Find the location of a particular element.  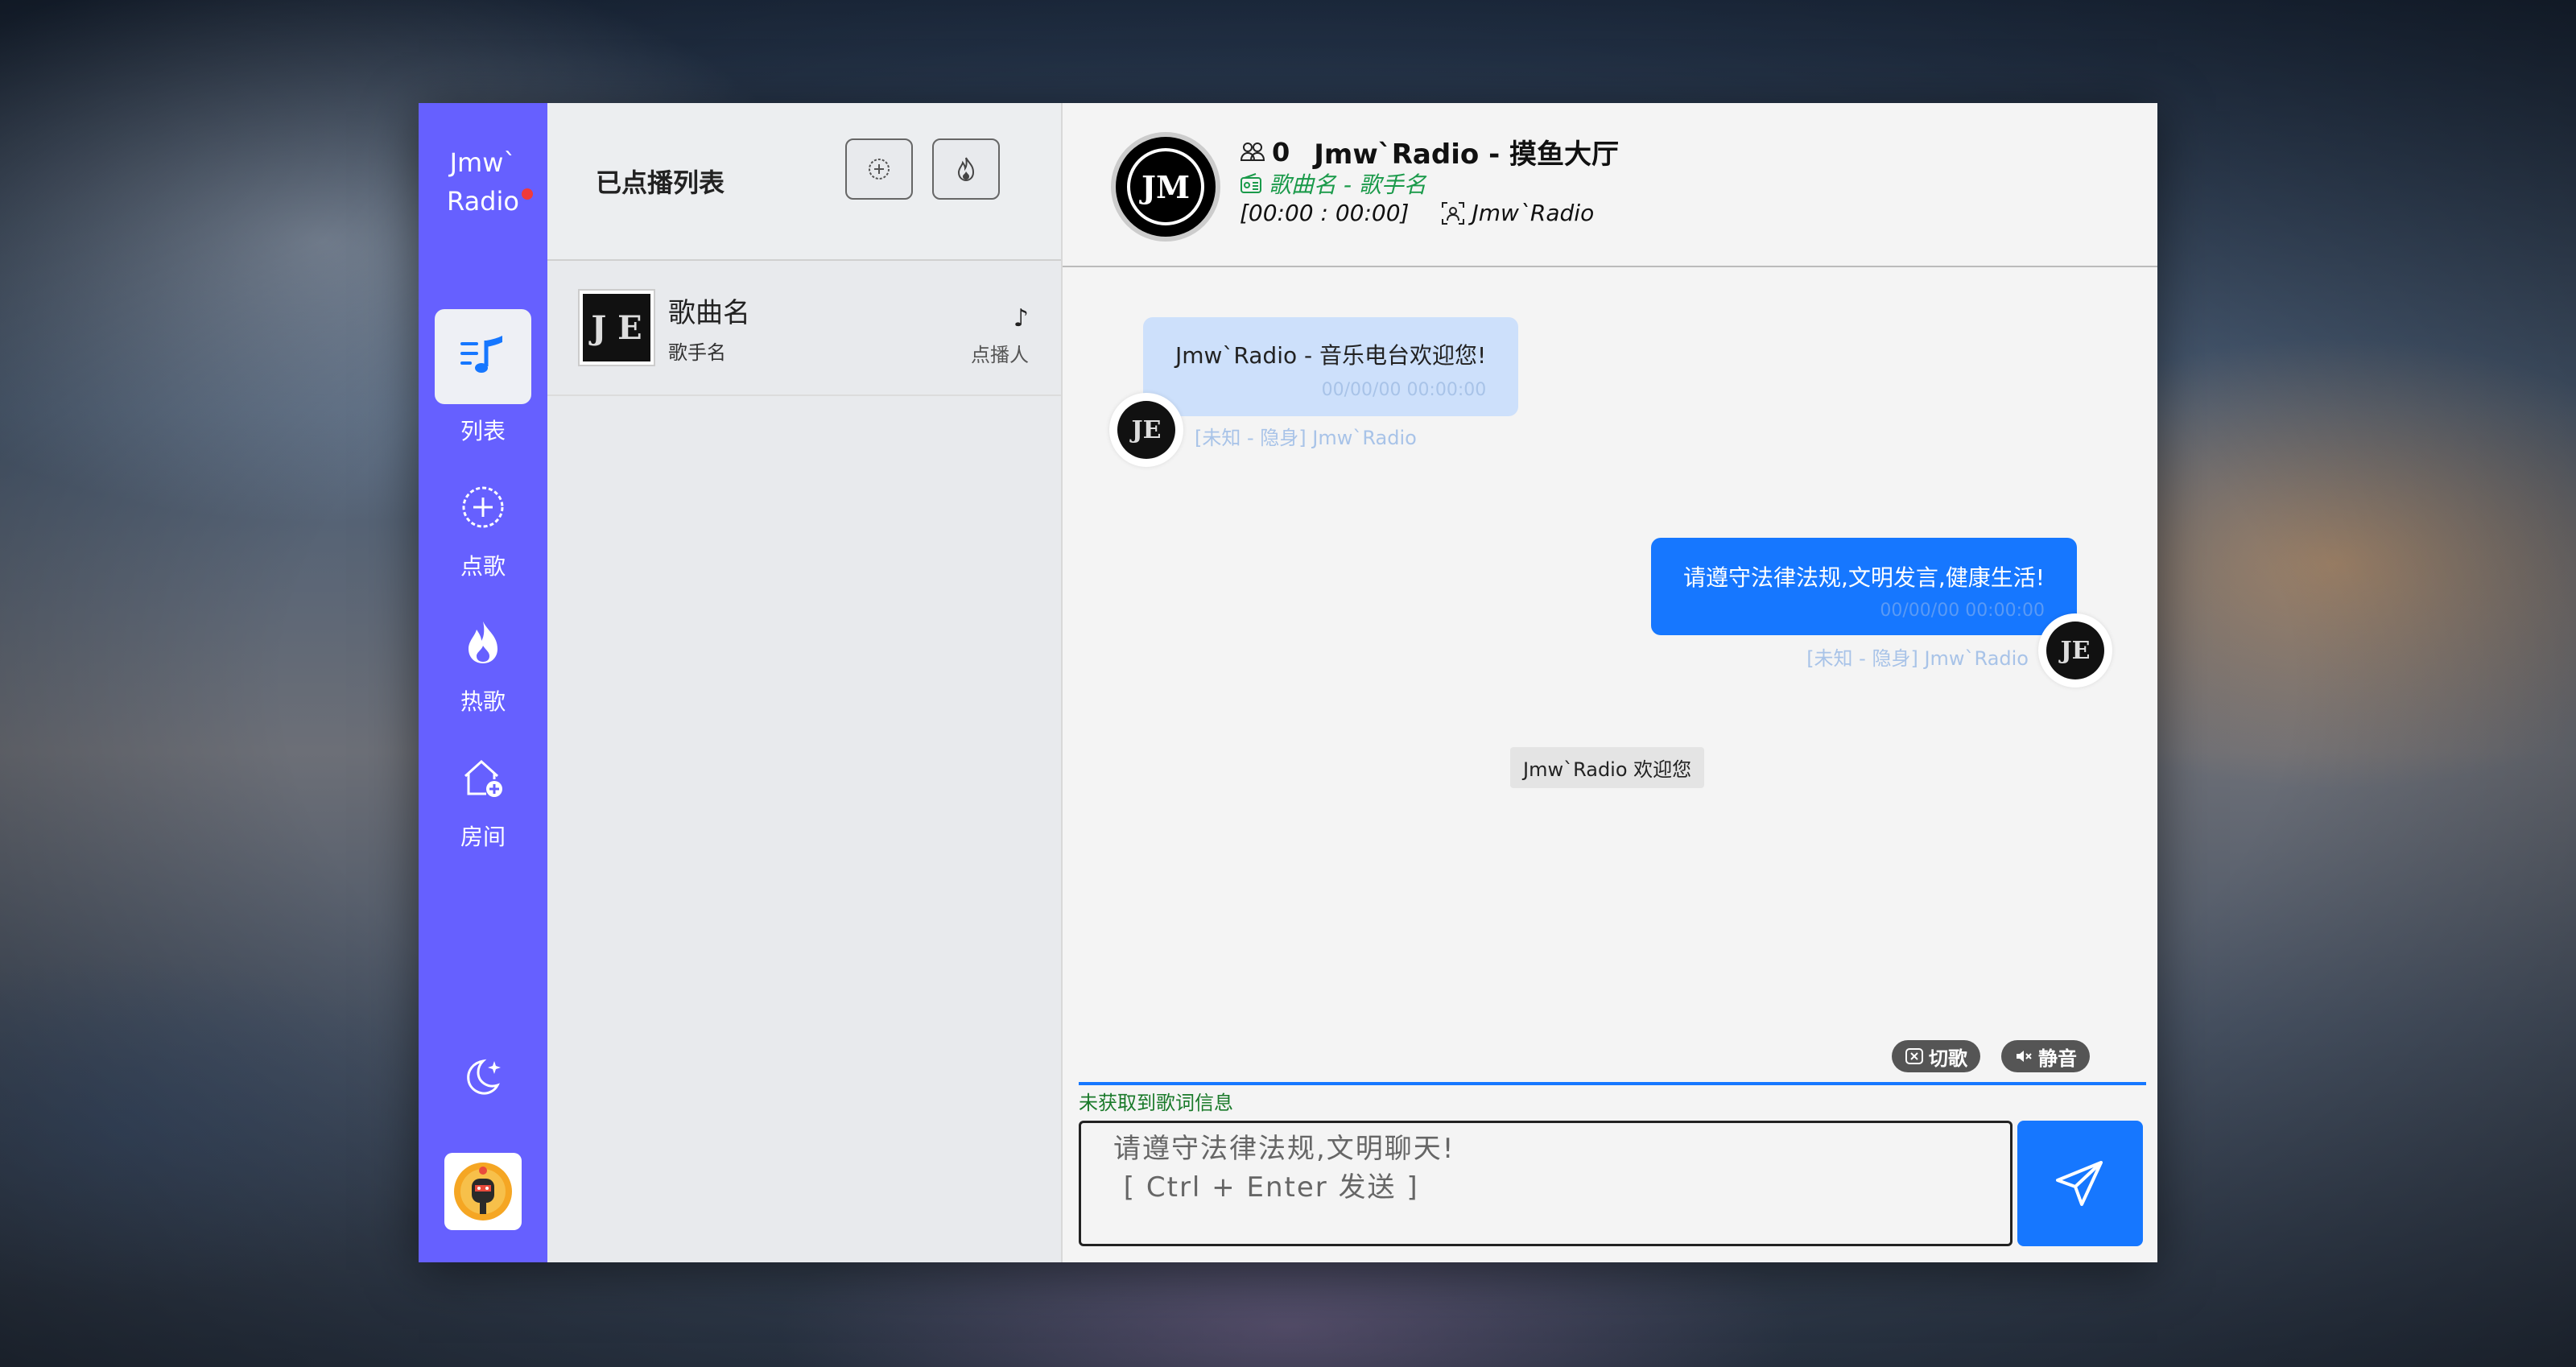

skip-song-label: 切歌 is located at coordinates (1948, 1058).